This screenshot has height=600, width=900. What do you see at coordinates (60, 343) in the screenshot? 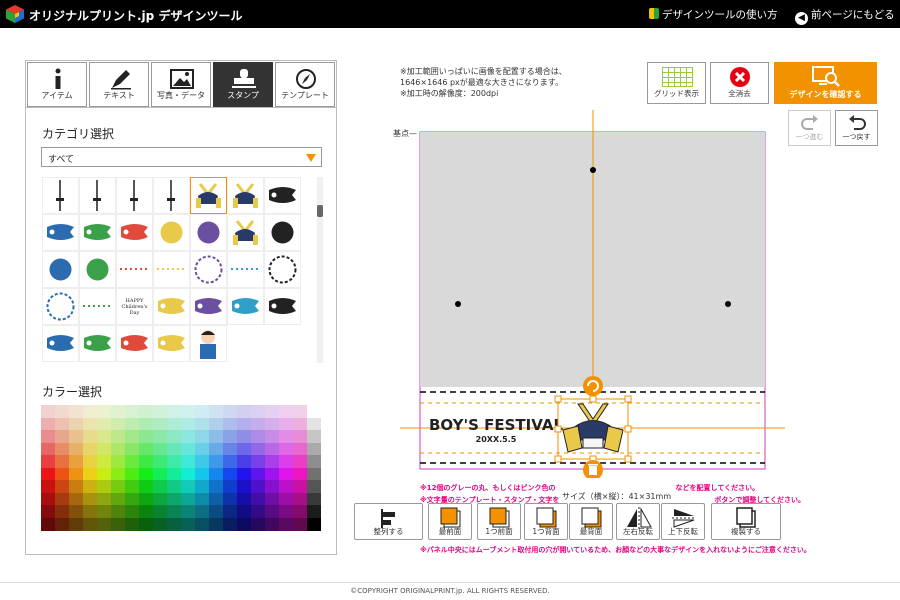
I see `stamp-koinobori-small-red` at bounding box center [60, 343].